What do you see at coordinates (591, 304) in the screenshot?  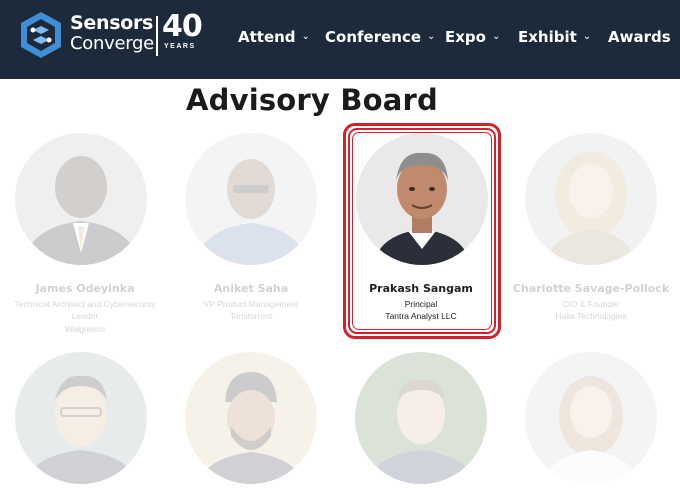 I see `member-title: CIO & Founder` at bounding box center [591, 304].